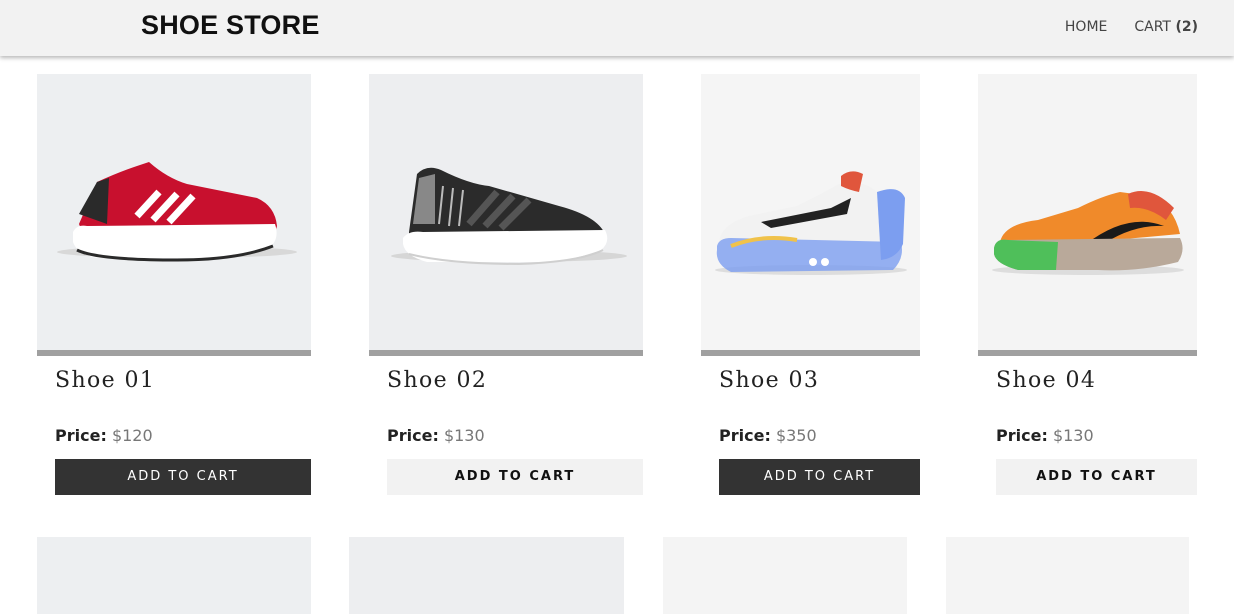 Image resolution: width=1234 pixels, height=614 pixels. What do you see at coordinates (1186, 27) in the screenshot?
I see `cart-count: (2)` at bounding box center [1186, 27].